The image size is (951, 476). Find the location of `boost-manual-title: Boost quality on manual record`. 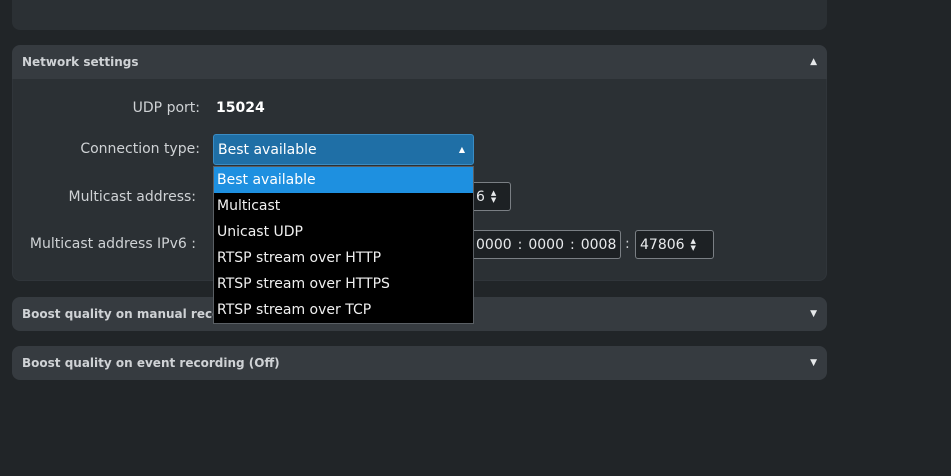

boost-manual-title: Boost quality on manual record is located at coordinates (128, 314).